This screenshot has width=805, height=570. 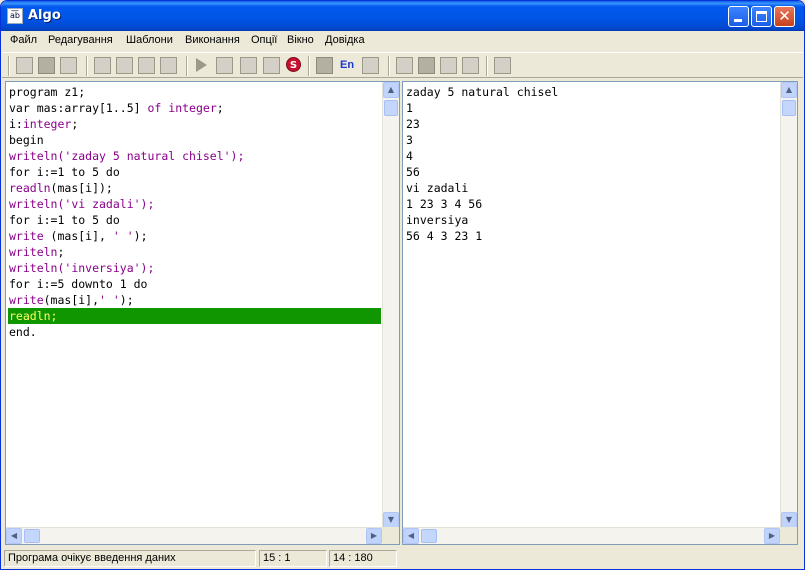 I want to click on code-line: var mas:array[1..5] of integer;, so click(x=194, y=108).